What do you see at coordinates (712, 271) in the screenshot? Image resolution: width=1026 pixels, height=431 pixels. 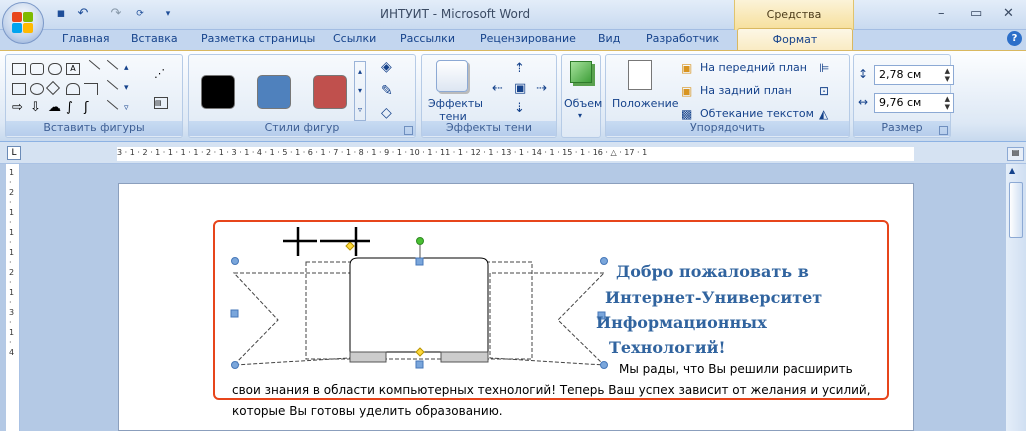 I see `heading-line-1: Добро пожаловать в` at bounding box center [712, 271].